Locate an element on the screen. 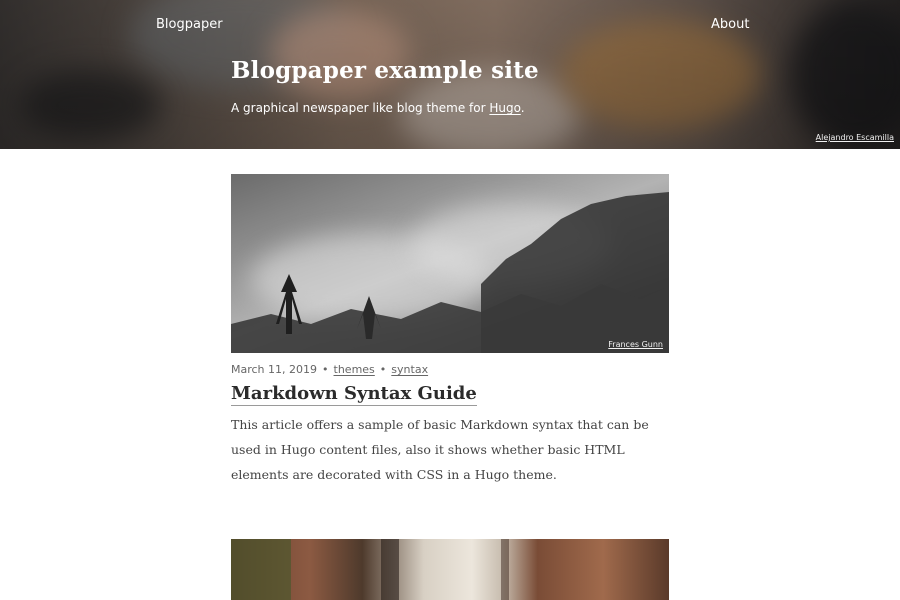  tag-link-syntax: syntax is located at coordinates (409, 369).